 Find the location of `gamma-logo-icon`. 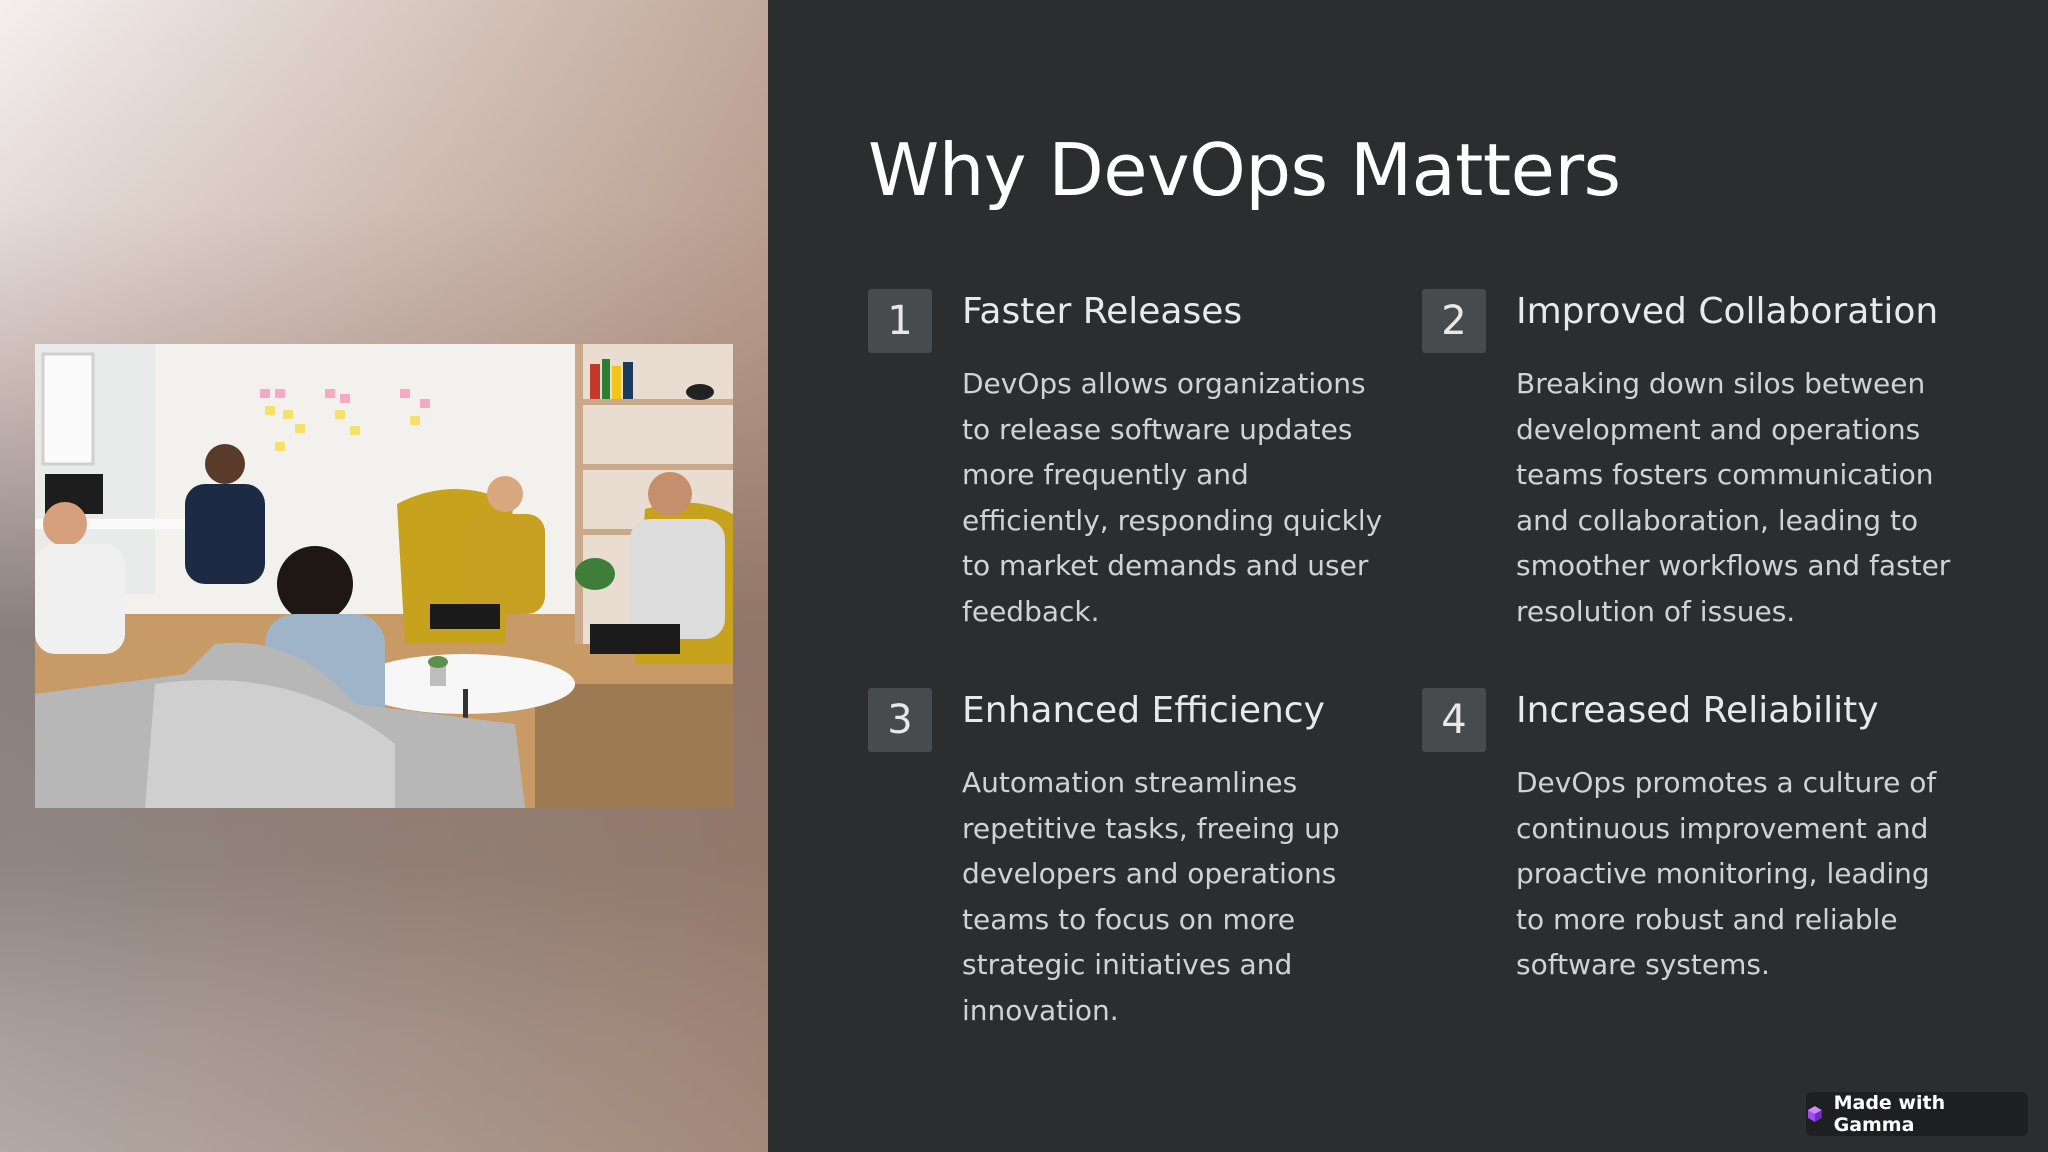

gamma-logo-icon is located at coordinates (1814, 1114).